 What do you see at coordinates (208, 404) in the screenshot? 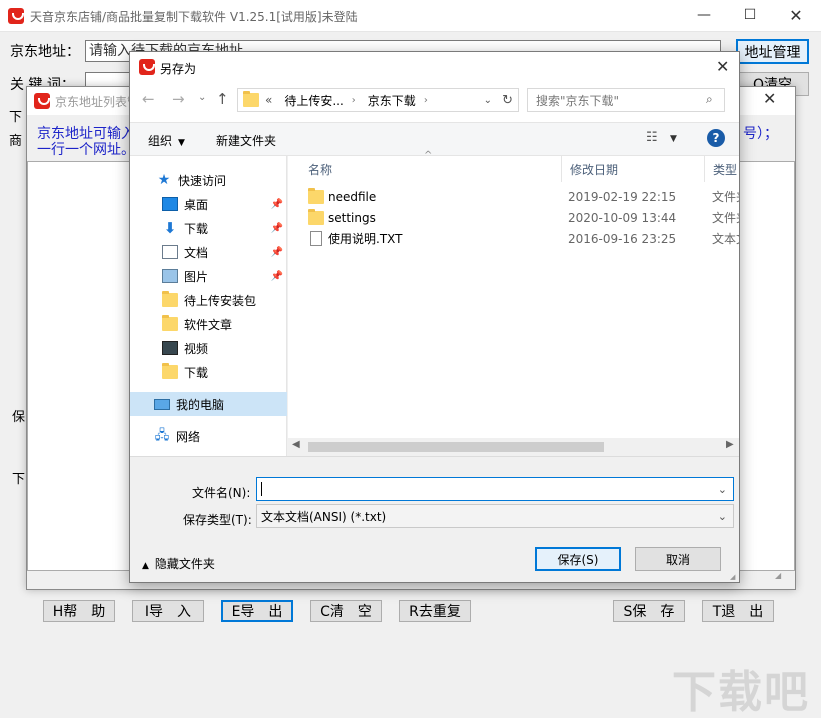
I see `nav-this-pc: 我的电脑` at bounding box center [208, 404].